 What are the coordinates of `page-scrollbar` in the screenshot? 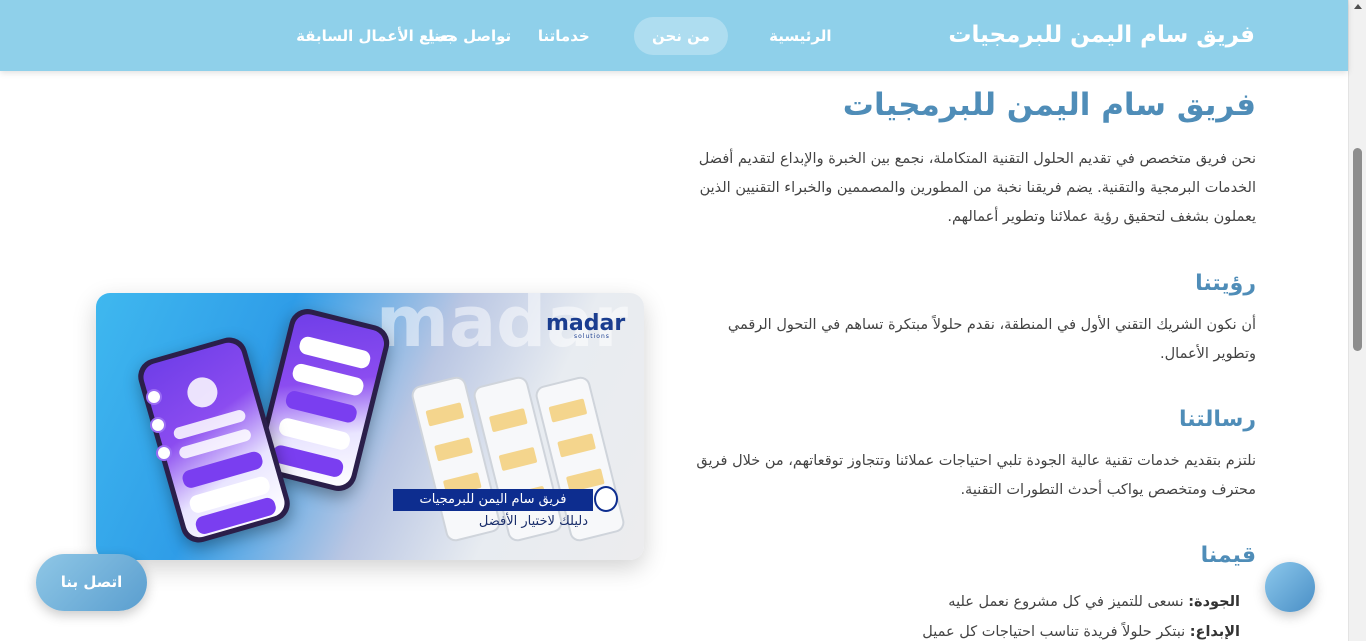 It's located at (1357, 320).